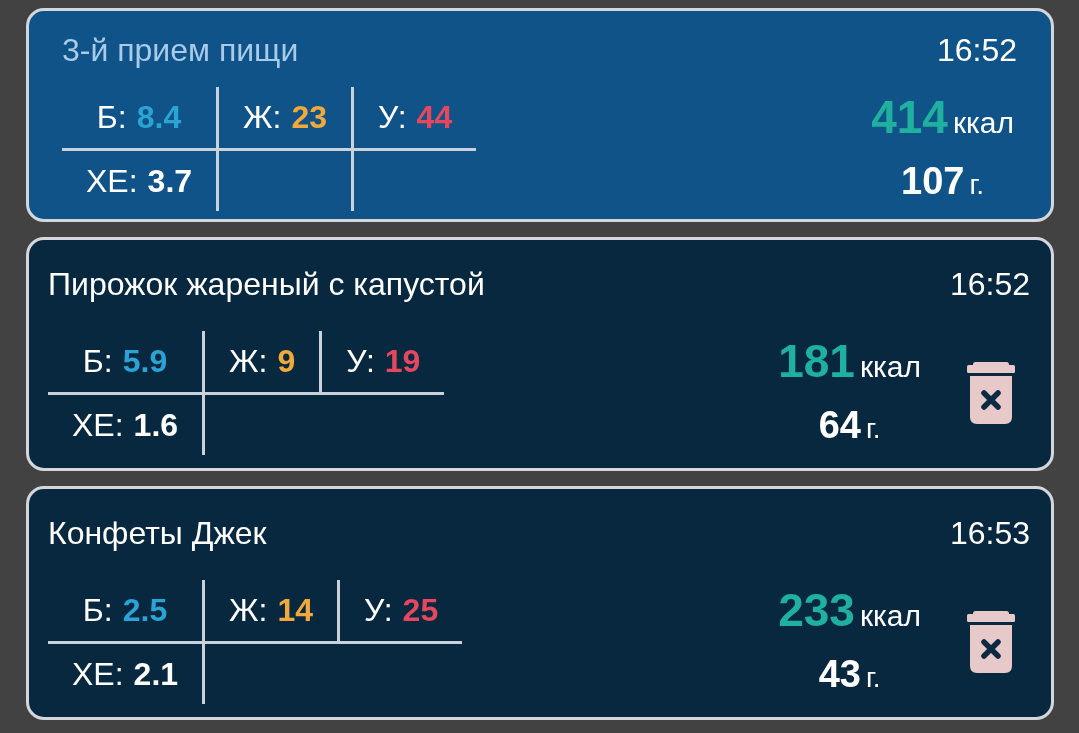  Describe the element at coordinates (266, 284) in the screenshot. I see `food-name: Пирожок жареный с капустой` at that location.